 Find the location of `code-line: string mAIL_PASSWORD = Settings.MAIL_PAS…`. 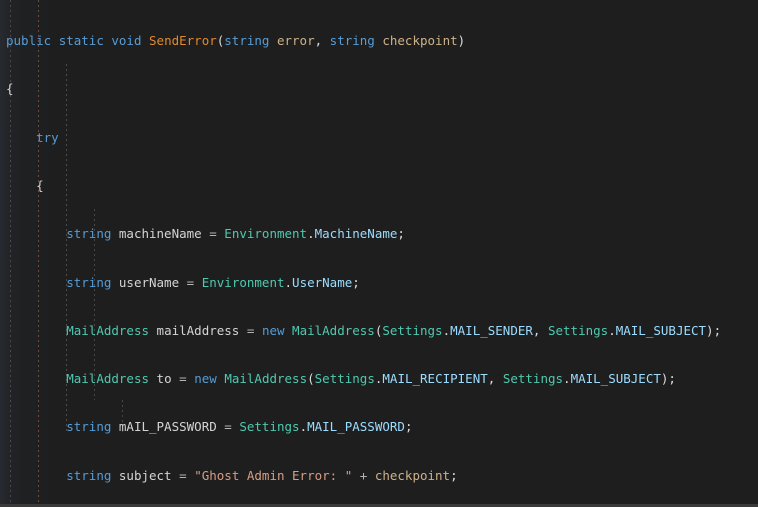

code-line: string mAIL_PASSWORD = Settings.MAIL_PAS… is located at coordinates (379, 427).